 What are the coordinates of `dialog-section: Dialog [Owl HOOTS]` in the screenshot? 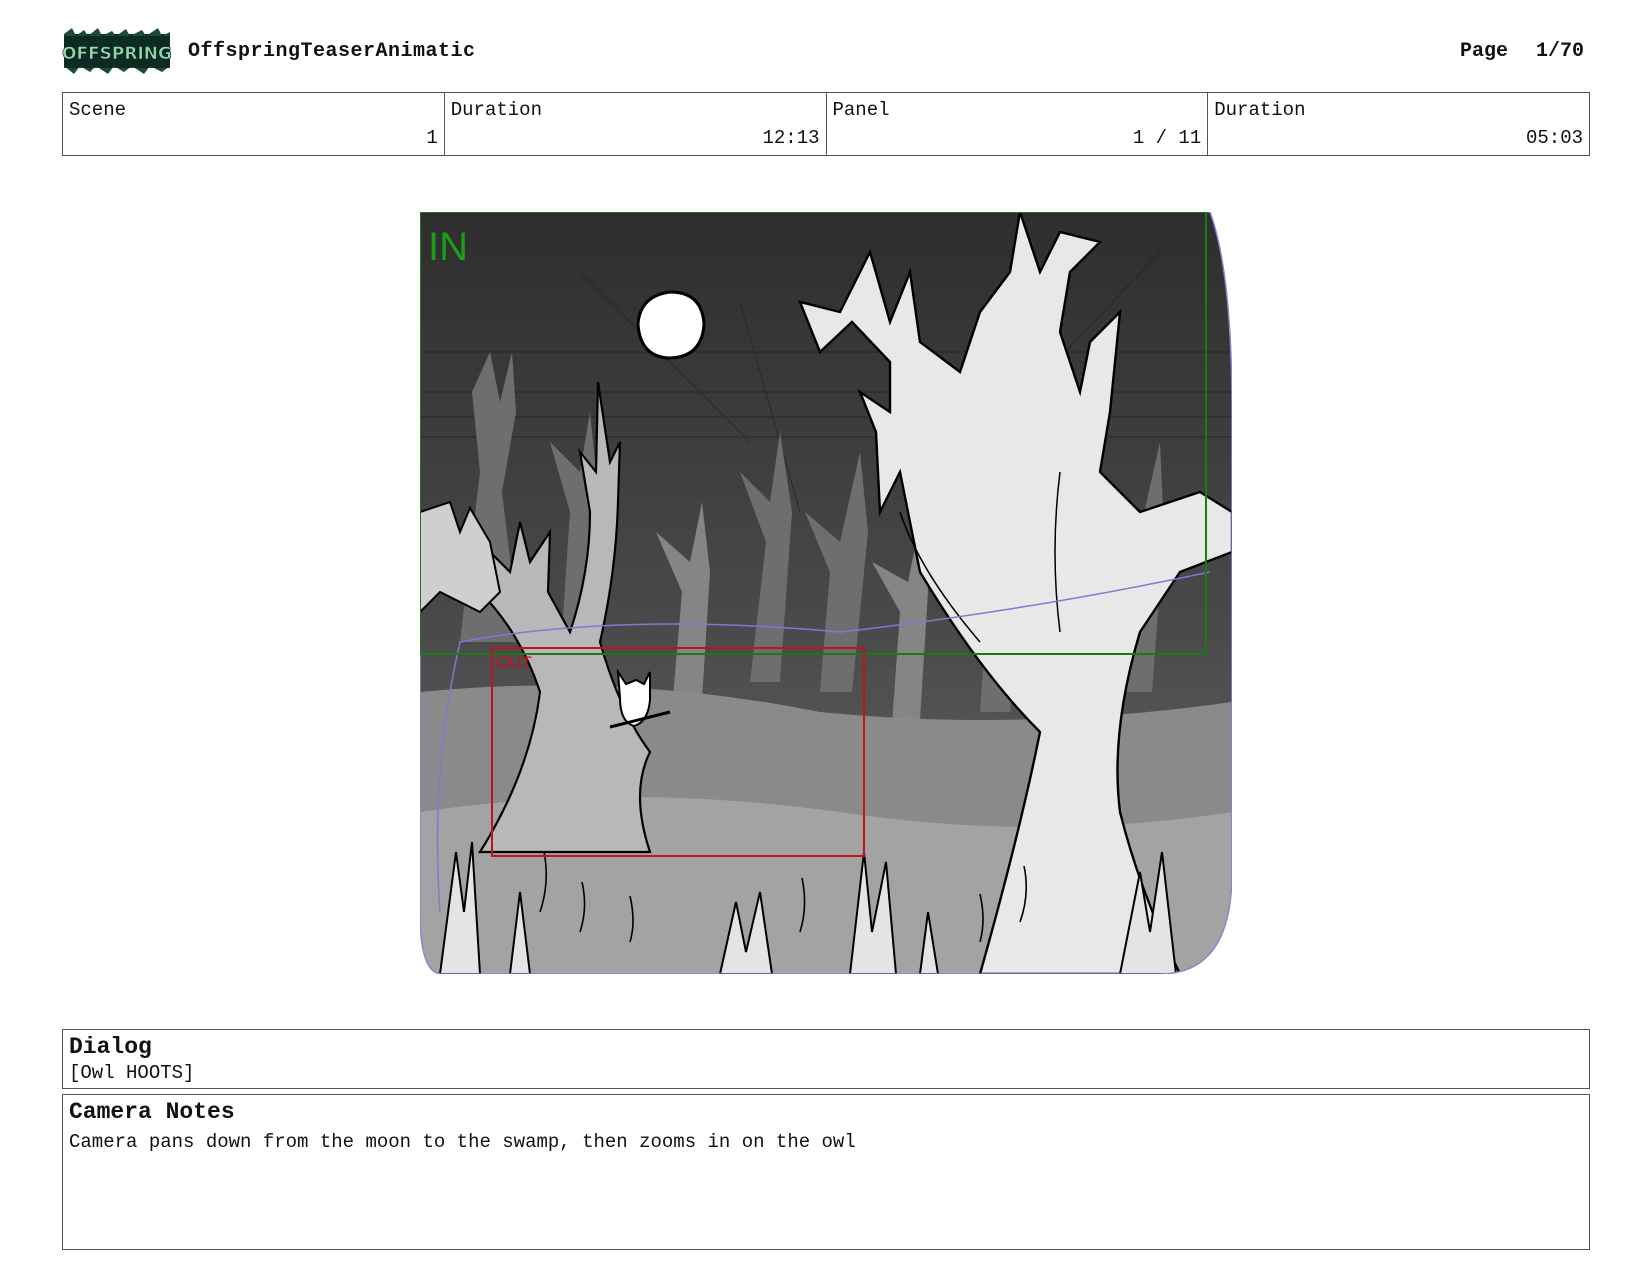 It's located at (826, 1059).